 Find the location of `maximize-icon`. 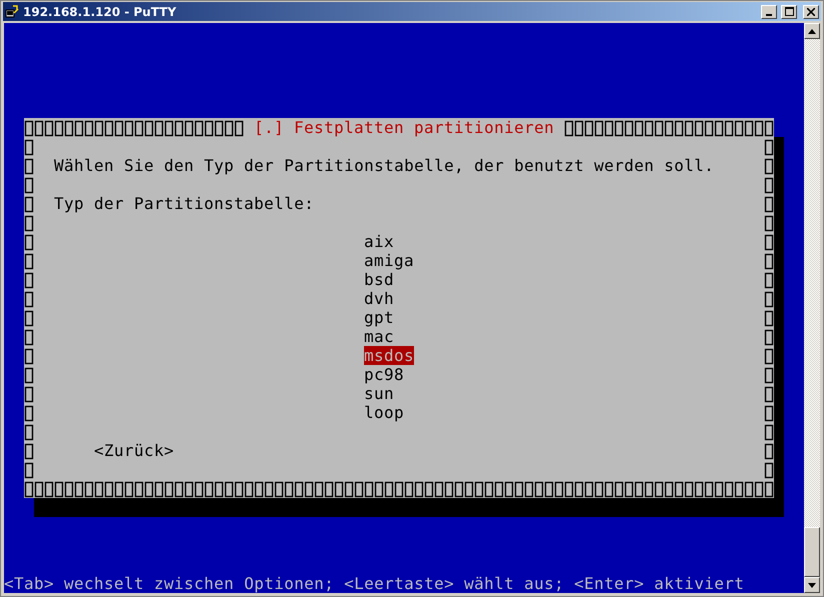

maximize-icon is located at coordinates (789, 11).